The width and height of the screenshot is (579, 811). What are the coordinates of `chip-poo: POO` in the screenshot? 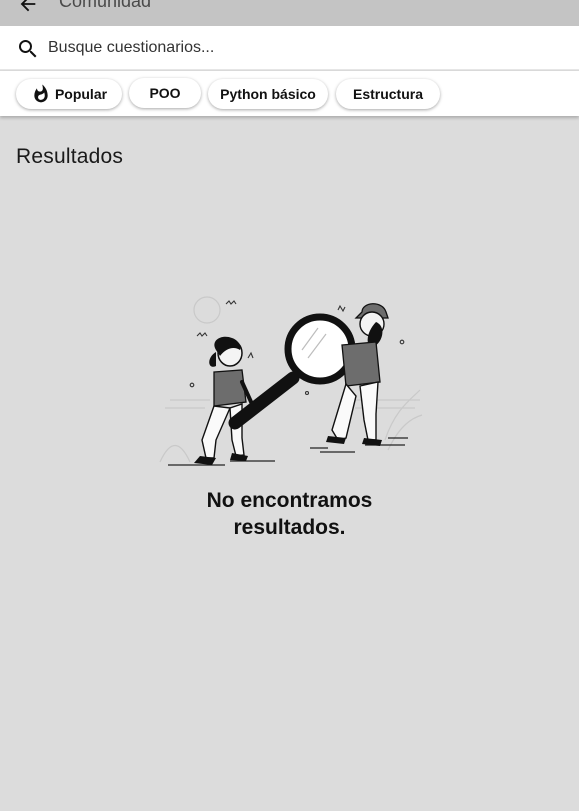 It's located at (165, 93).